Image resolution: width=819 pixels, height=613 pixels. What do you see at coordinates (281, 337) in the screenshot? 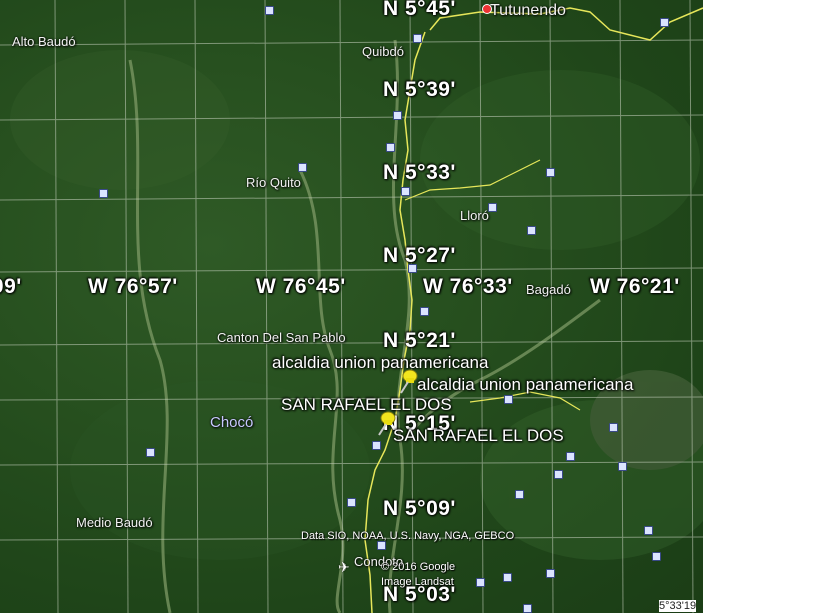
I see `place-label-canton: Canton Del San Pablo` at bounding box center [281, 337].